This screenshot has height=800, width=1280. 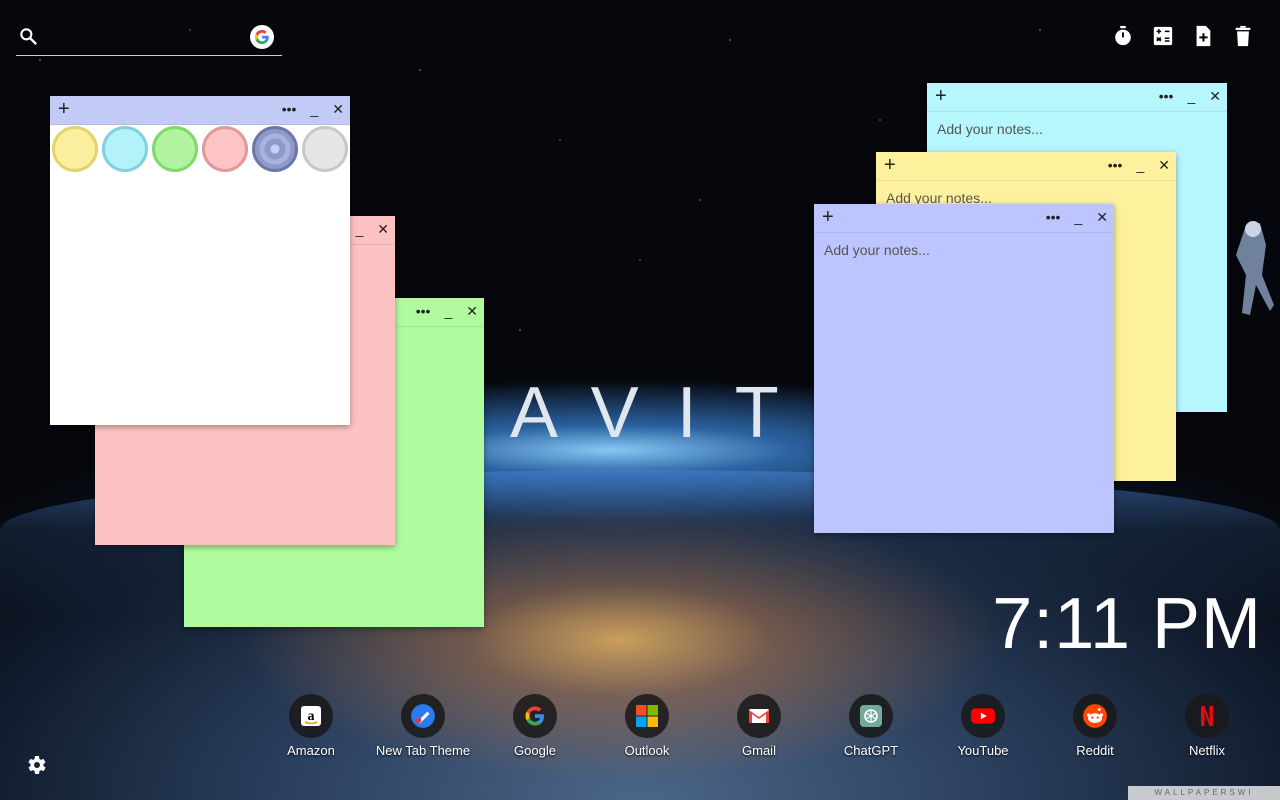 I want to click on wallpaper-watermark: WALLPAPERSWI, so click(x=1204, y=793).